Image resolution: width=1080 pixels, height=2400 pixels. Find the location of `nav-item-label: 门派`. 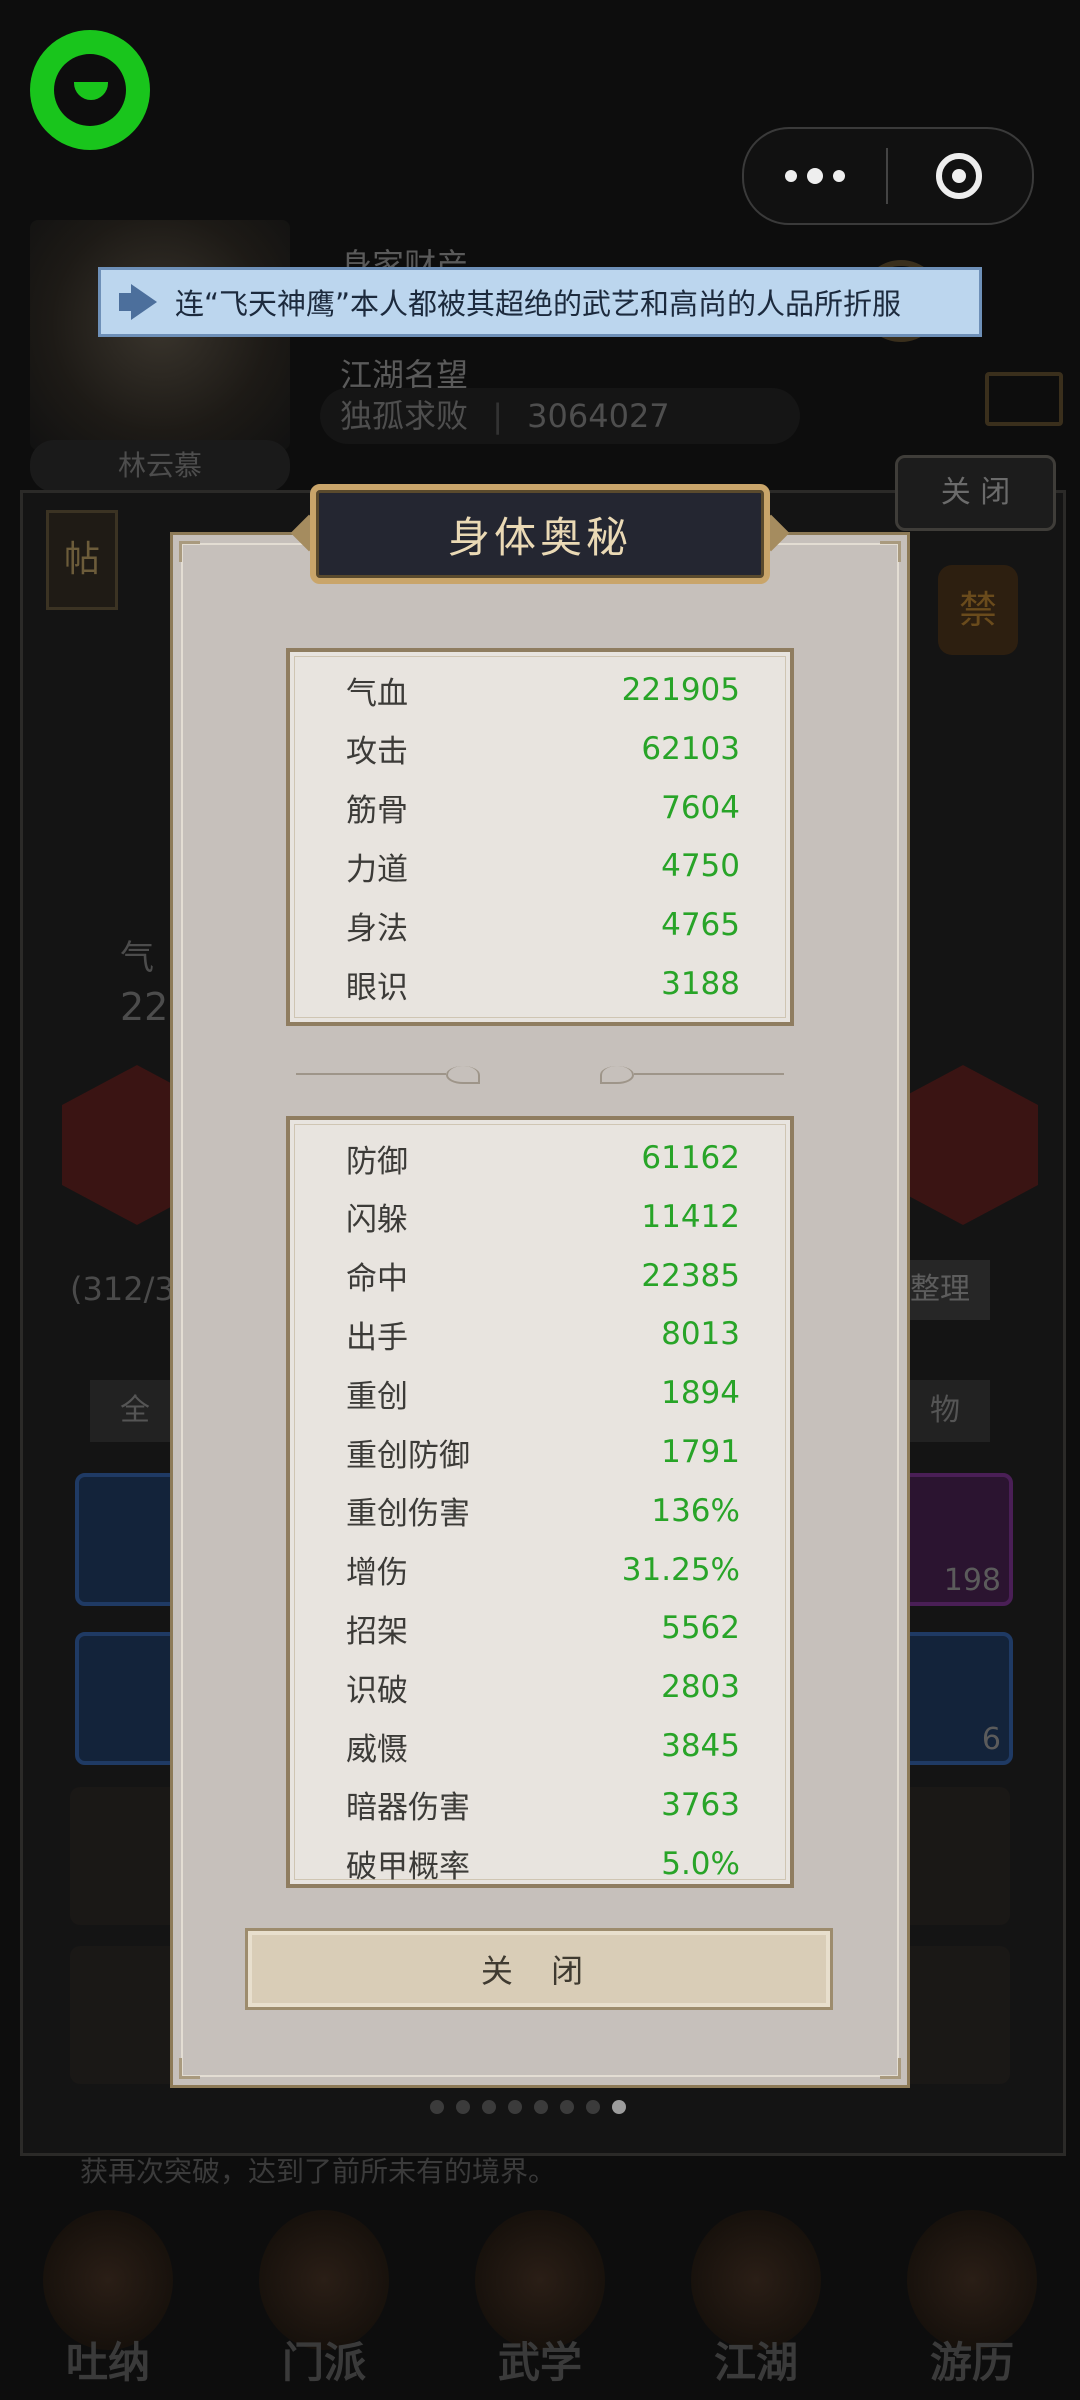

nav-item-label: 门派 is located at coordinates (323, 2362).